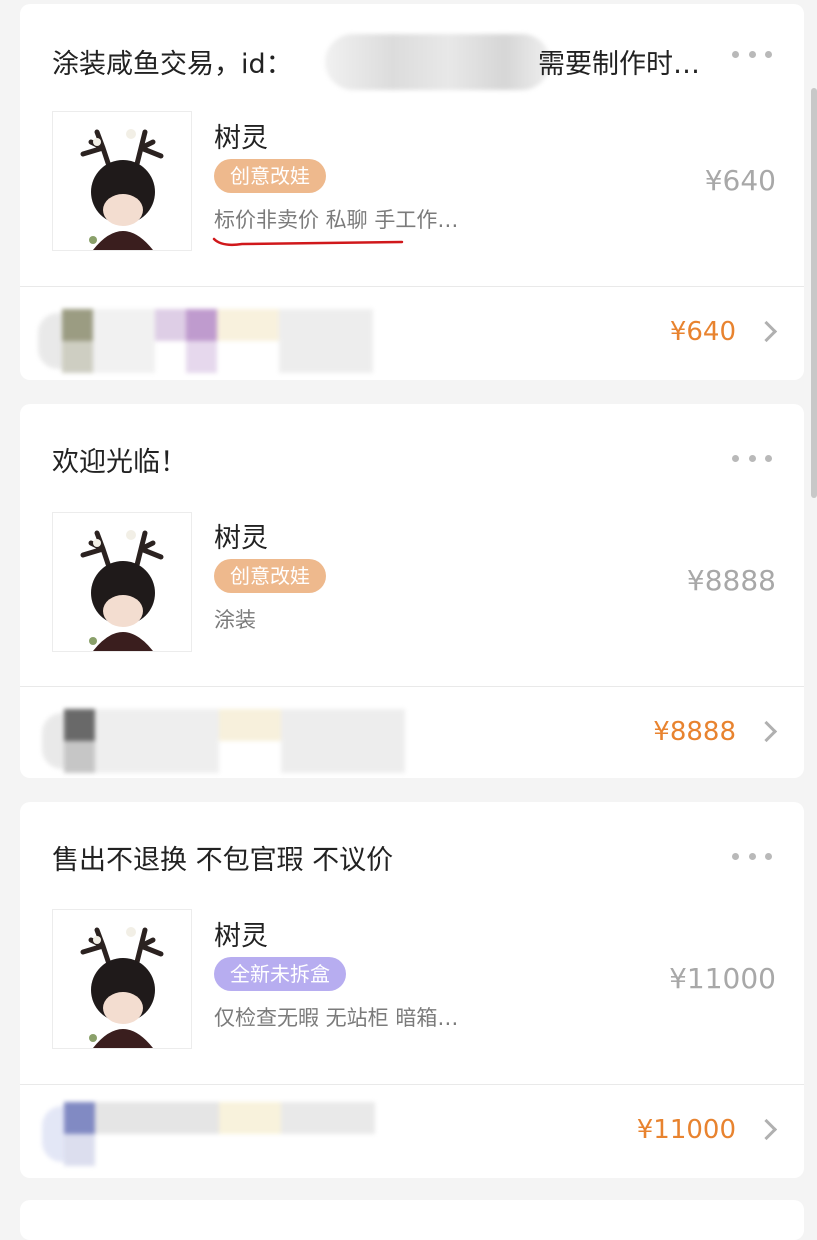  I want to click on scrollbar, so click(814, 293).